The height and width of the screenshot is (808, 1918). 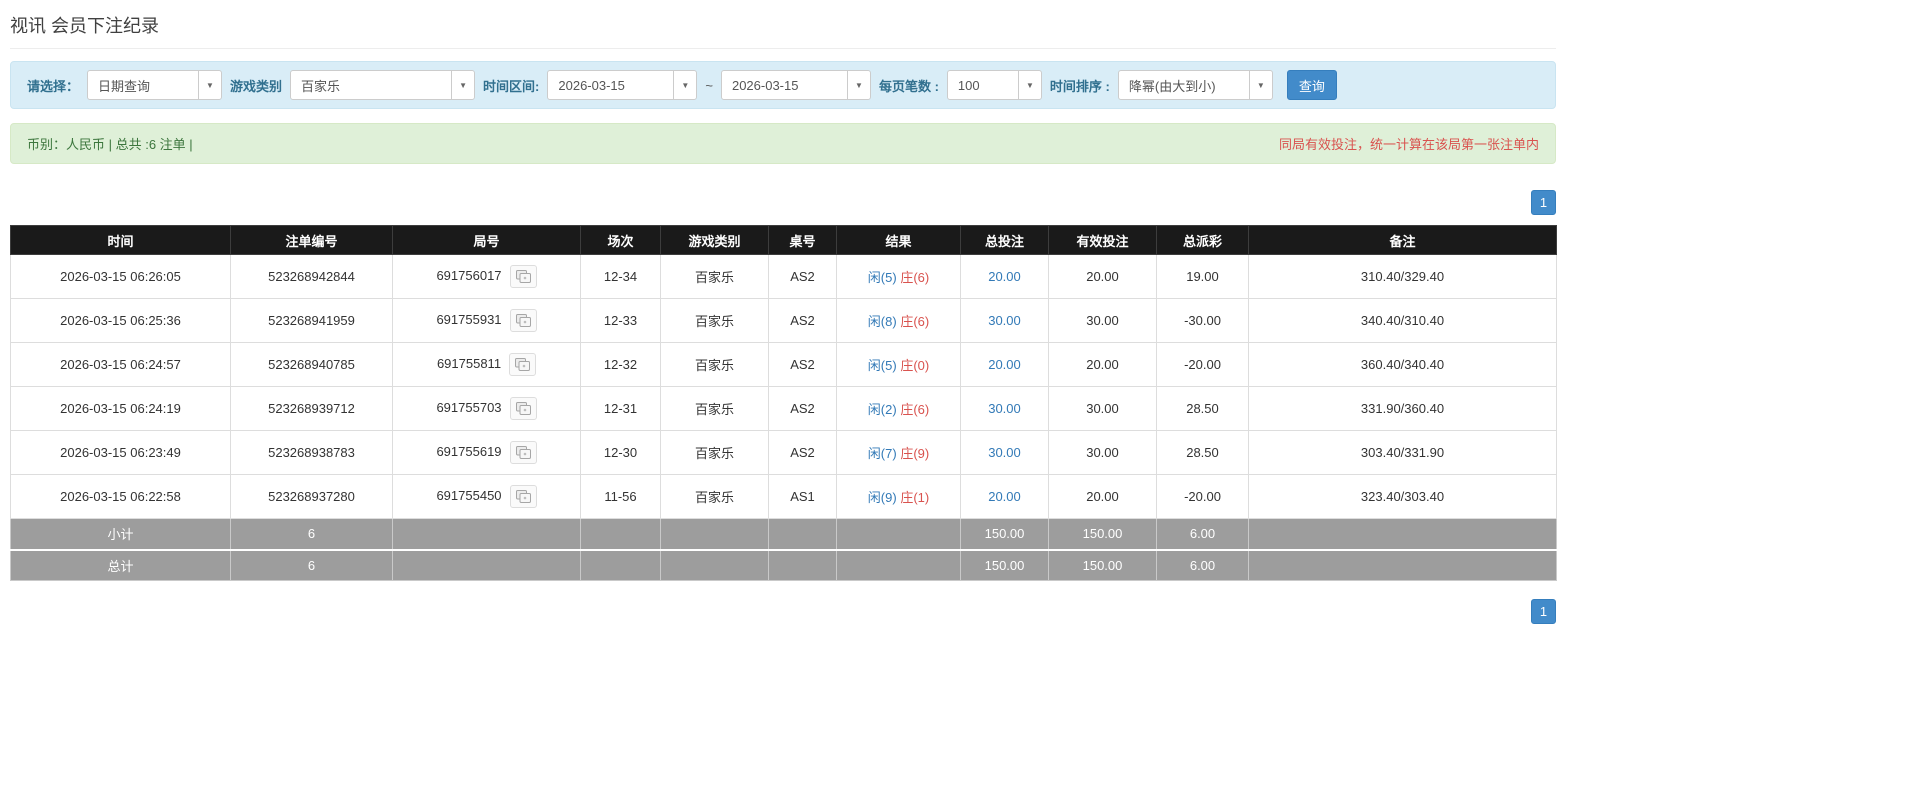 What do you see at coordinates (882, 277) in the screenshot?
I see `result-player: 闲(5)` at bounding box center [882, 277].